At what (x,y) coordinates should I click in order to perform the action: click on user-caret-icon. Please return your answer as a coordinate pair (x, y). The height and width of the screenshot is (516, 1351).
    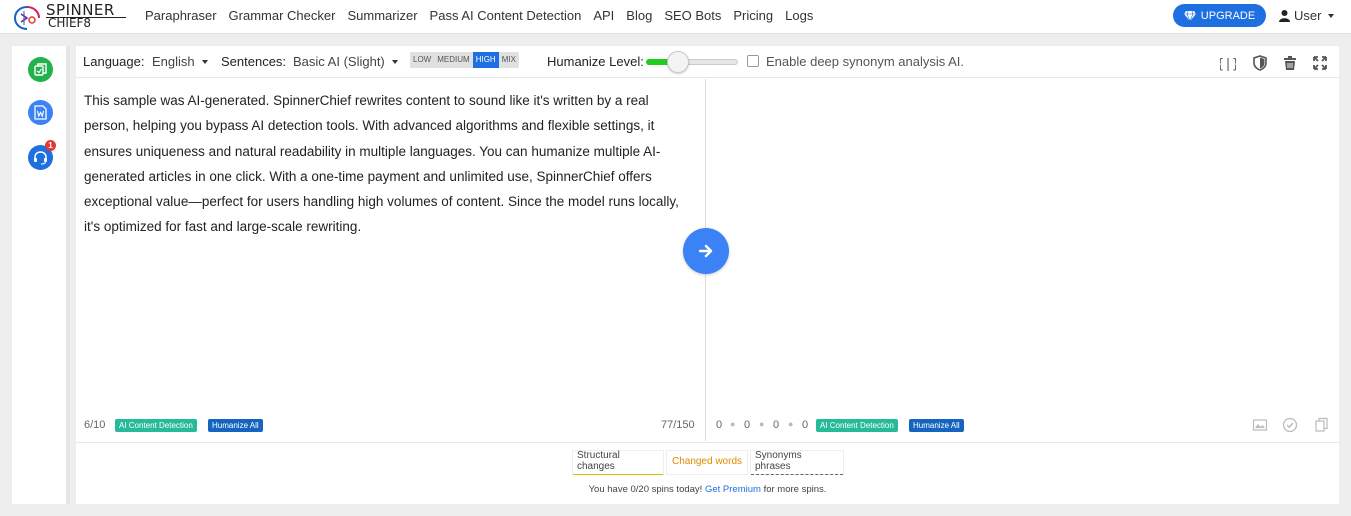
    Looking at the image, I should click on (1331, 15).